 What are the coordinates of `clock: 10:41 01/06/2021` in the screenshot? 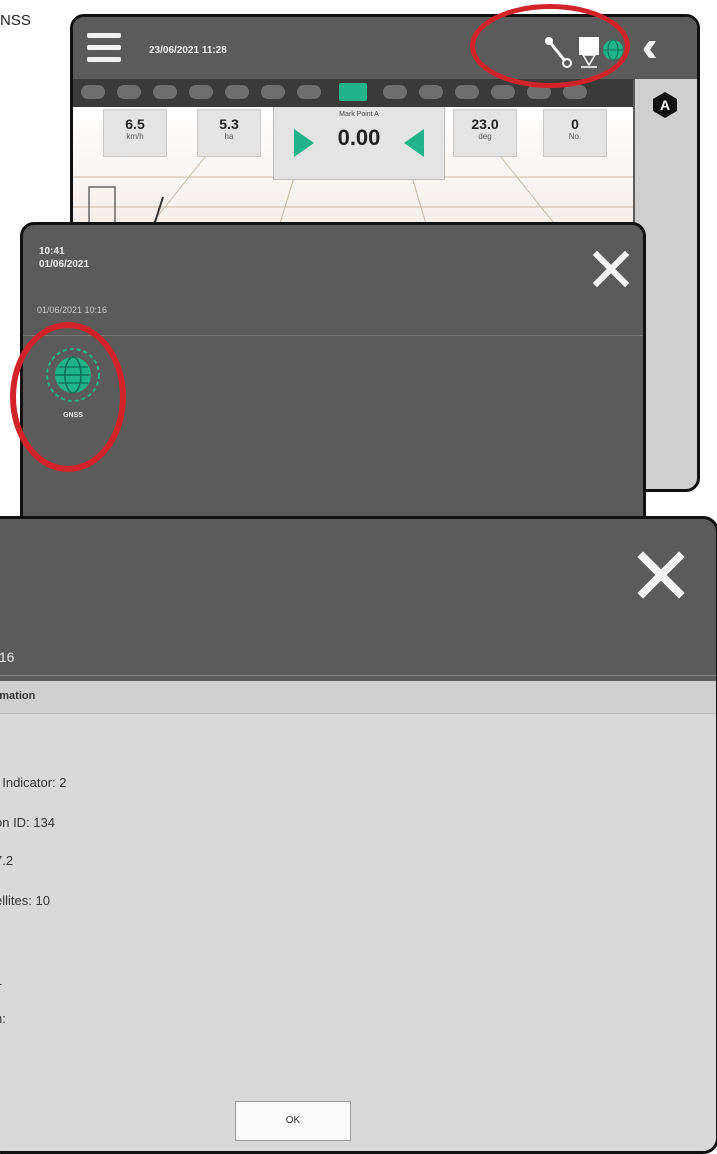 It's located at (64, 258).